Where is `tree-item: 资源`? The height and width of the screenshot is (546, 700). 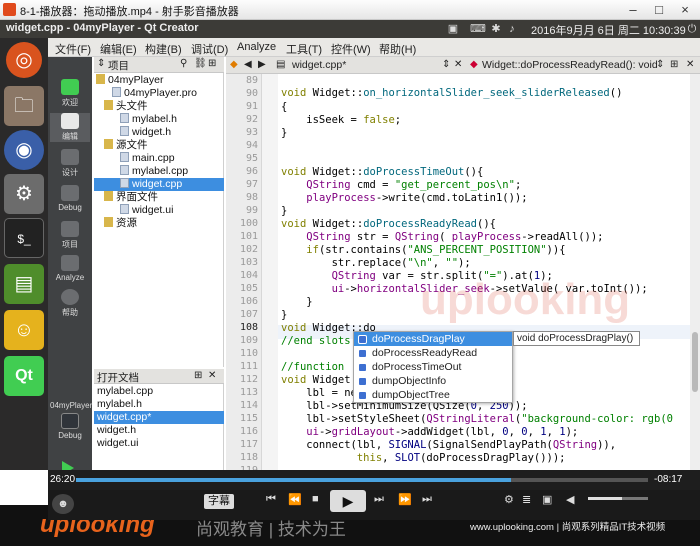 tree-item: 资源 is located at coordinates (159, 223).